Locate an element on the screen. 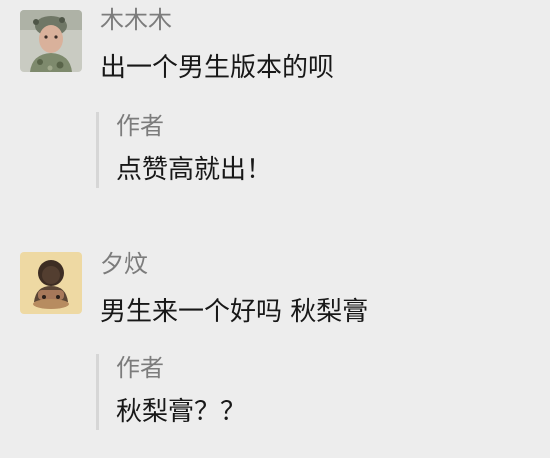 The image size is (550, 458). comment-text: 出一个男生版本的呗 is located at coordinates (217, 68).